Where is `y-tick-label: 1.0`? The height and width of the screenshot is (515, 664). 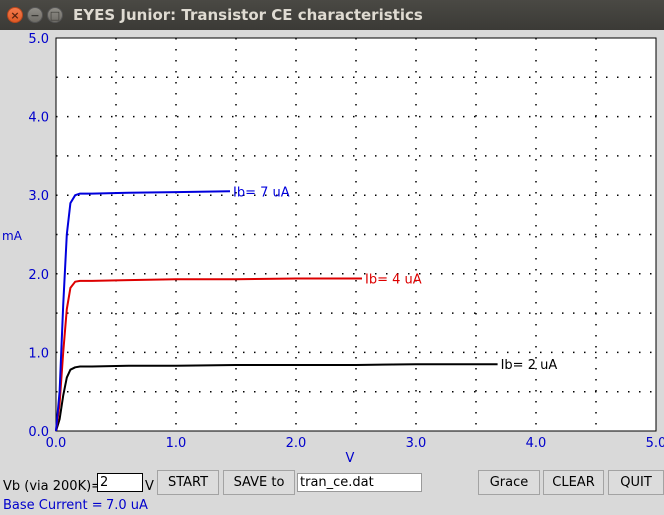
y-tick-label: 1.0 is located at coordinates (38, 353).